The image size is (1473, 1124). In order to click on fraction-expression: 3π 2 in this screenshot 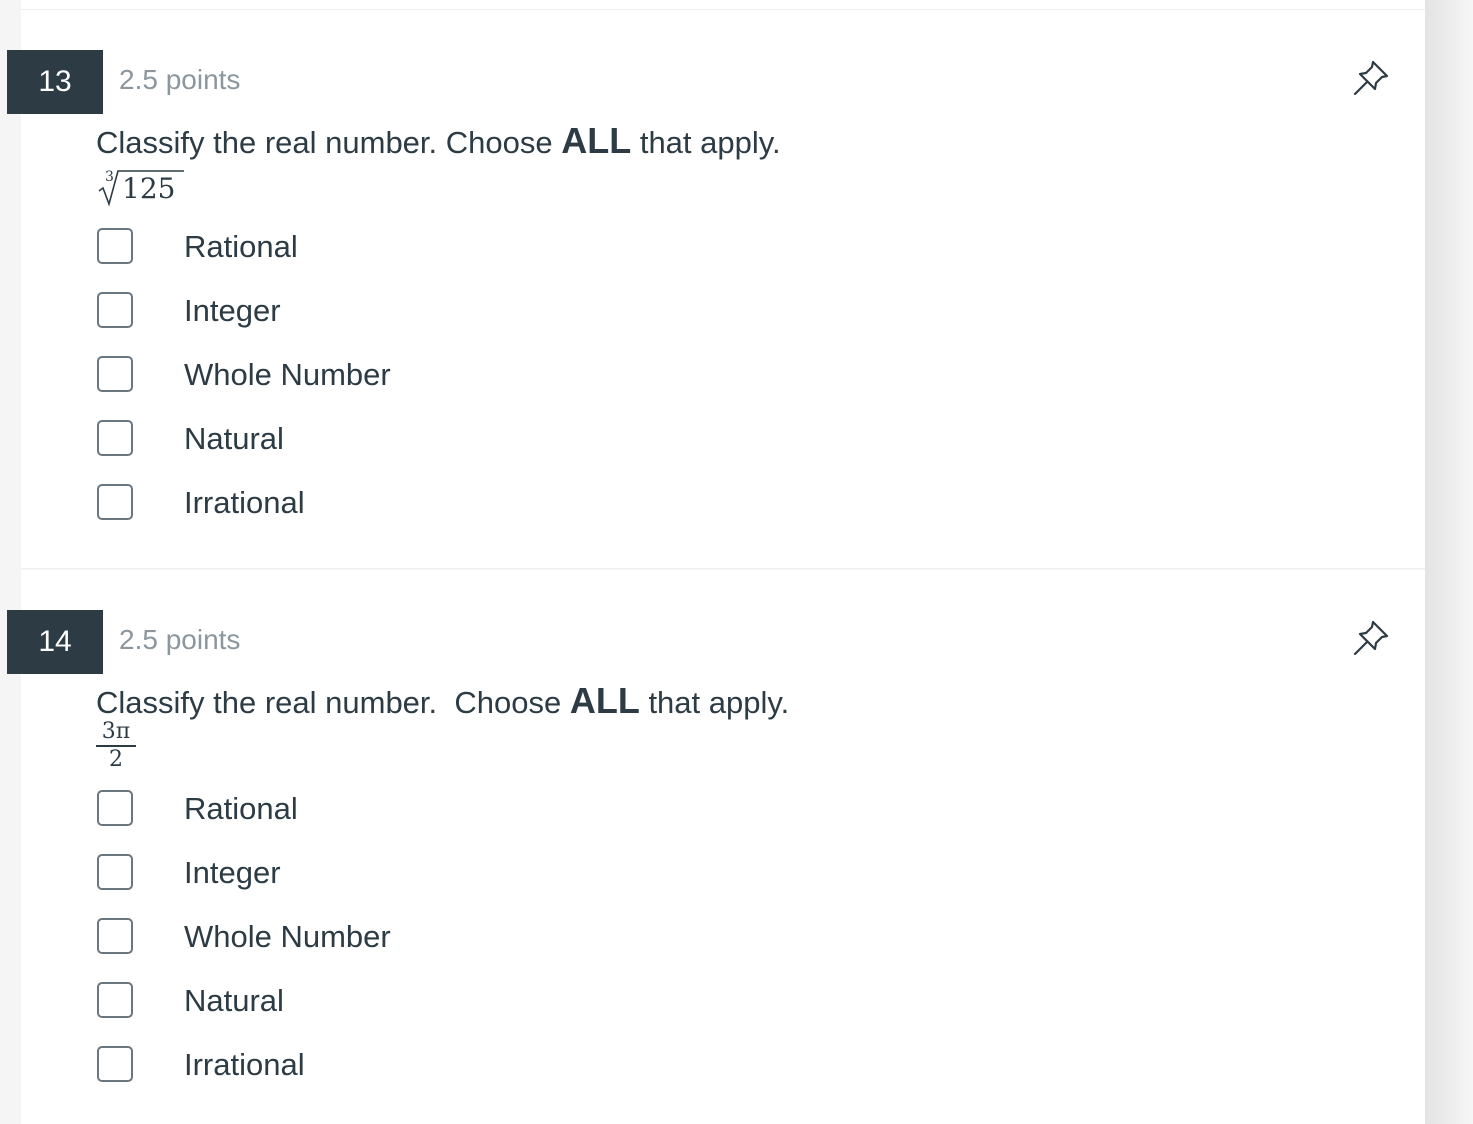, I will do `click(116, 746)`.